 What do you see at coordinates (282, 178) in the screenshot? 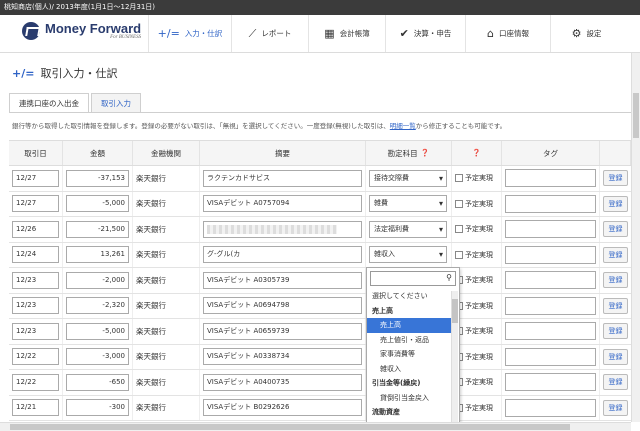
I see `description-input: ラクテンカドサビス` at bounding box center [282, 178].